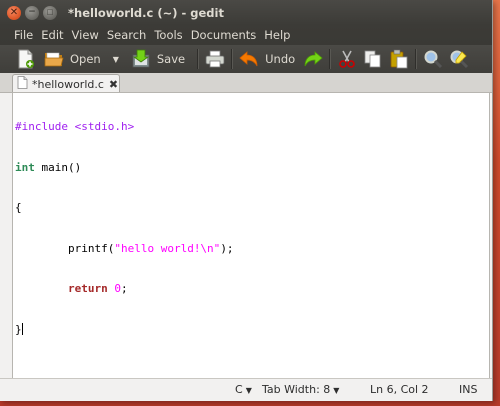 This screenshot has height=406, width=500. What do you see at coordinates (171, 59) in the screenshot?
I see `save-label: Save` at bounding box center [171, 59].